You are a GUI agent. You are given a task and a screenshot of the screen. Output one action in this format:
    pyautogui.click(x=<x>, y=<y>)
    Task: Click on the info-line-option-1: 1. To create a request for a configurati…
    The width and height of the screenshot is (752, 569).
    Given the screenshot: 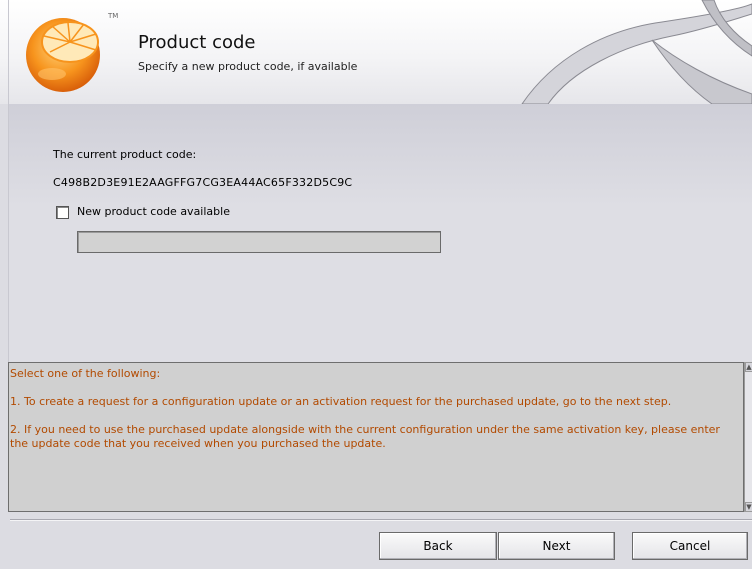 What is the action you would take?
    pyautogui.click(x=341, y=401)
    